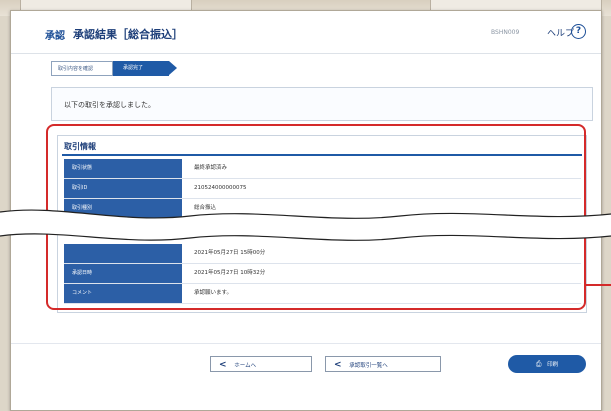  What do you see at coordinates (505, 32) in the screenshot?
I see `screen-id: BSHN009` at bounding box center [505, 32].